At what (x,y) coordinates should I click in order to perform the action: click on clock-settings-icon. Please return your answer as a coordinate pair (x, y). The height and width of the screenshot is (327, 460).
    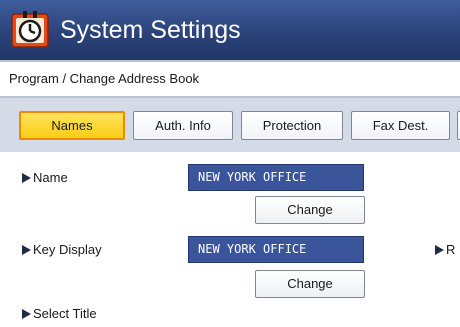
    Looking at the image, I should click on (30, 30).